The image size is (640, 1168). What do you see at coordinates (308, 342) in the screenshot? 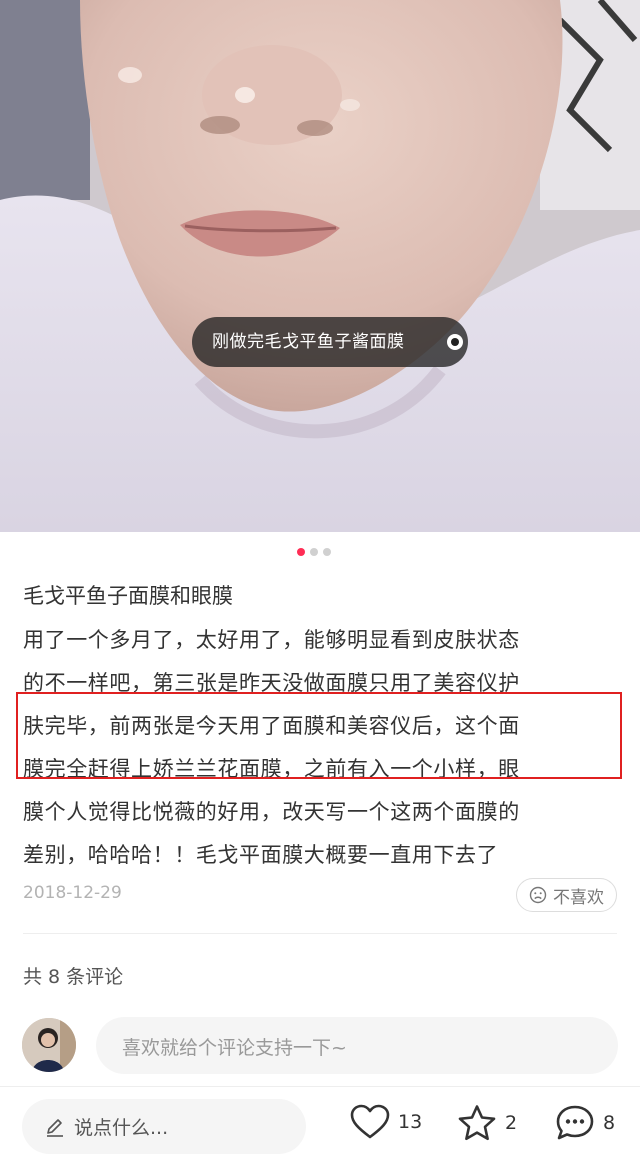
I see `photo-tag-label: 刚做完毛戈平鱼子酱面膜` at bounding box center [308, 342].